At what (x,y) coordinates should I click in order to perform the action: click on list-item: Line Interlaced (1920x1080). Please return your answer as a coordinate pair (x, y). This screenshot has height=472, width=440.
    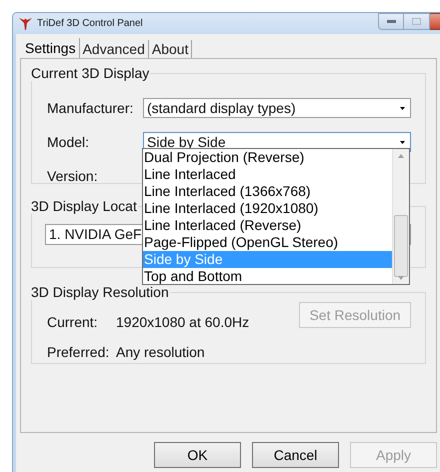
    Looking at the image, I should click on (267, 208).